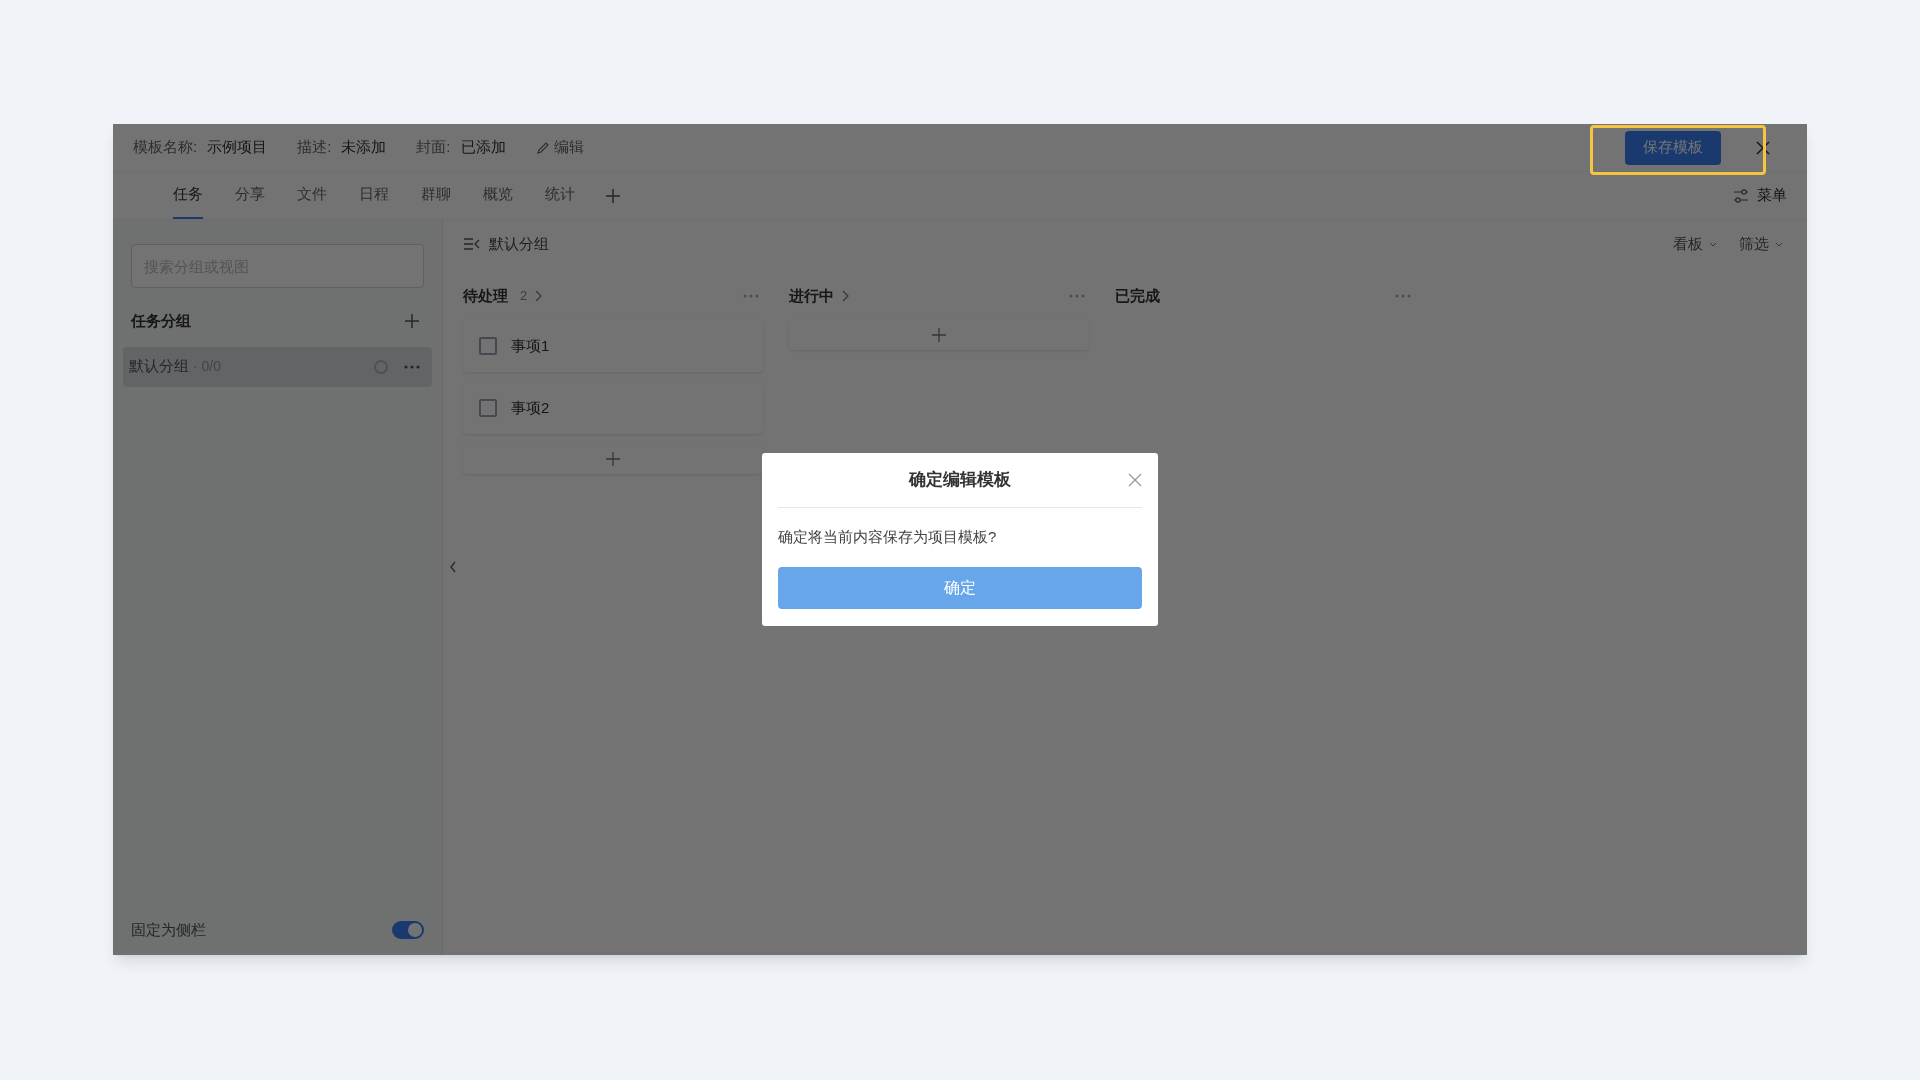  I want to click on edit-link: 编辑, so click(559, 147).